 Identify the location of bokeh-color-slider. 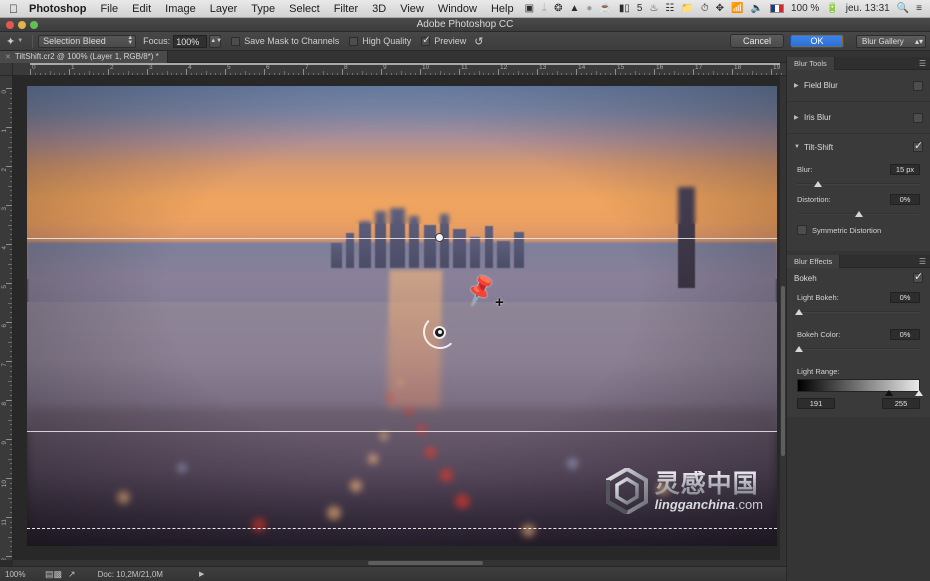
(857, 349).